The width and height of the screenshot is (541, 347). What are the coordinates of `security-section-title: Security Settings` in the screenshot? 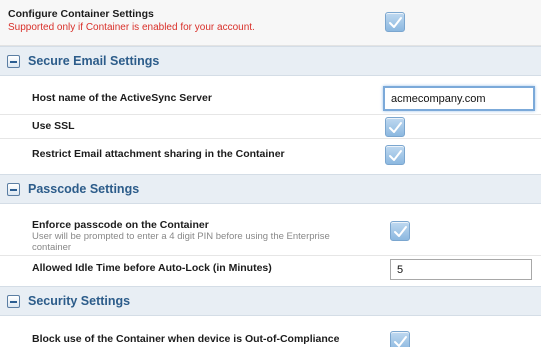 It's located at (79, 301).